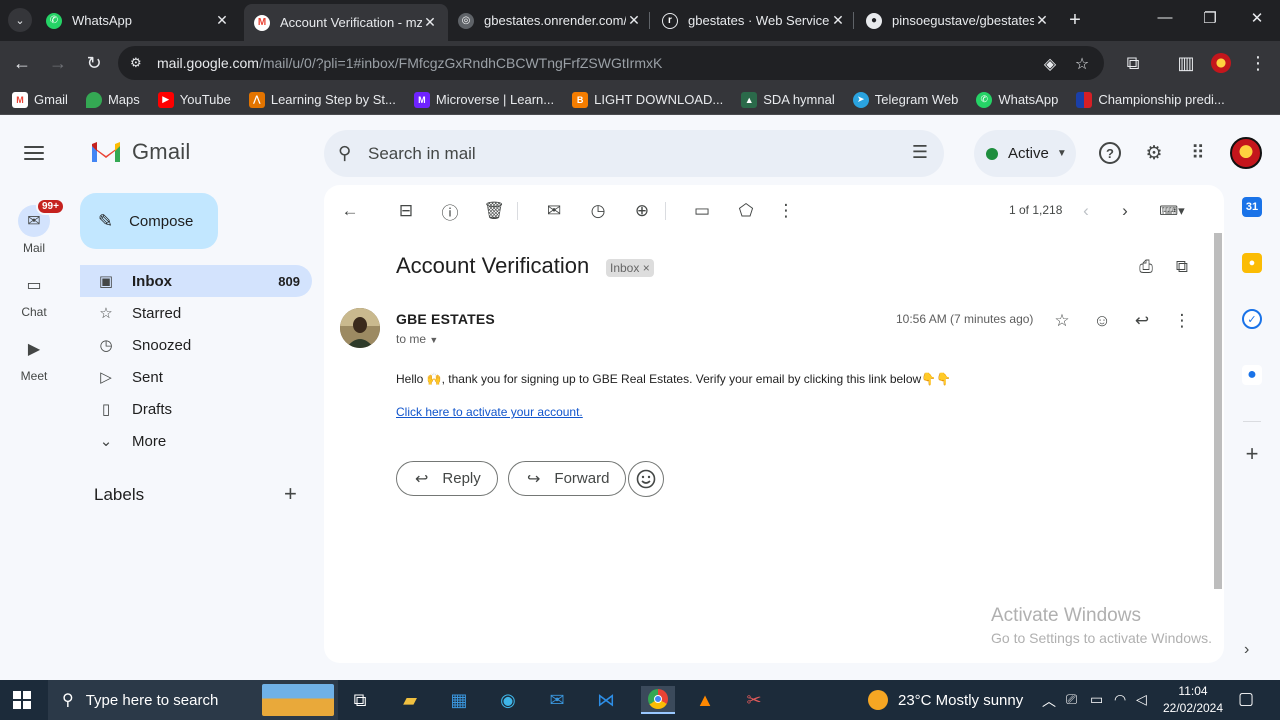 This screenshot has width=1280, height=720. I want to click on reply-icon: ↩, so click(1142, 321).